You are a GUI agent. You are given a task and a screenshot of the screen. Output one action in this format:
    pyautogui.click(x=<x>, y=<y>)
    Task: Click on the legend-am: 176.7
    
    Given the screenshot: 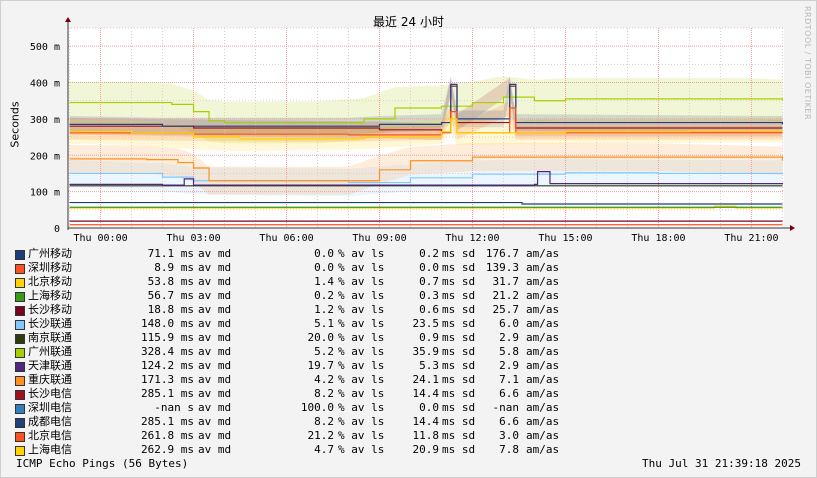 What is the action you would take?
    pyautogui.click(x=502, y=253)
    